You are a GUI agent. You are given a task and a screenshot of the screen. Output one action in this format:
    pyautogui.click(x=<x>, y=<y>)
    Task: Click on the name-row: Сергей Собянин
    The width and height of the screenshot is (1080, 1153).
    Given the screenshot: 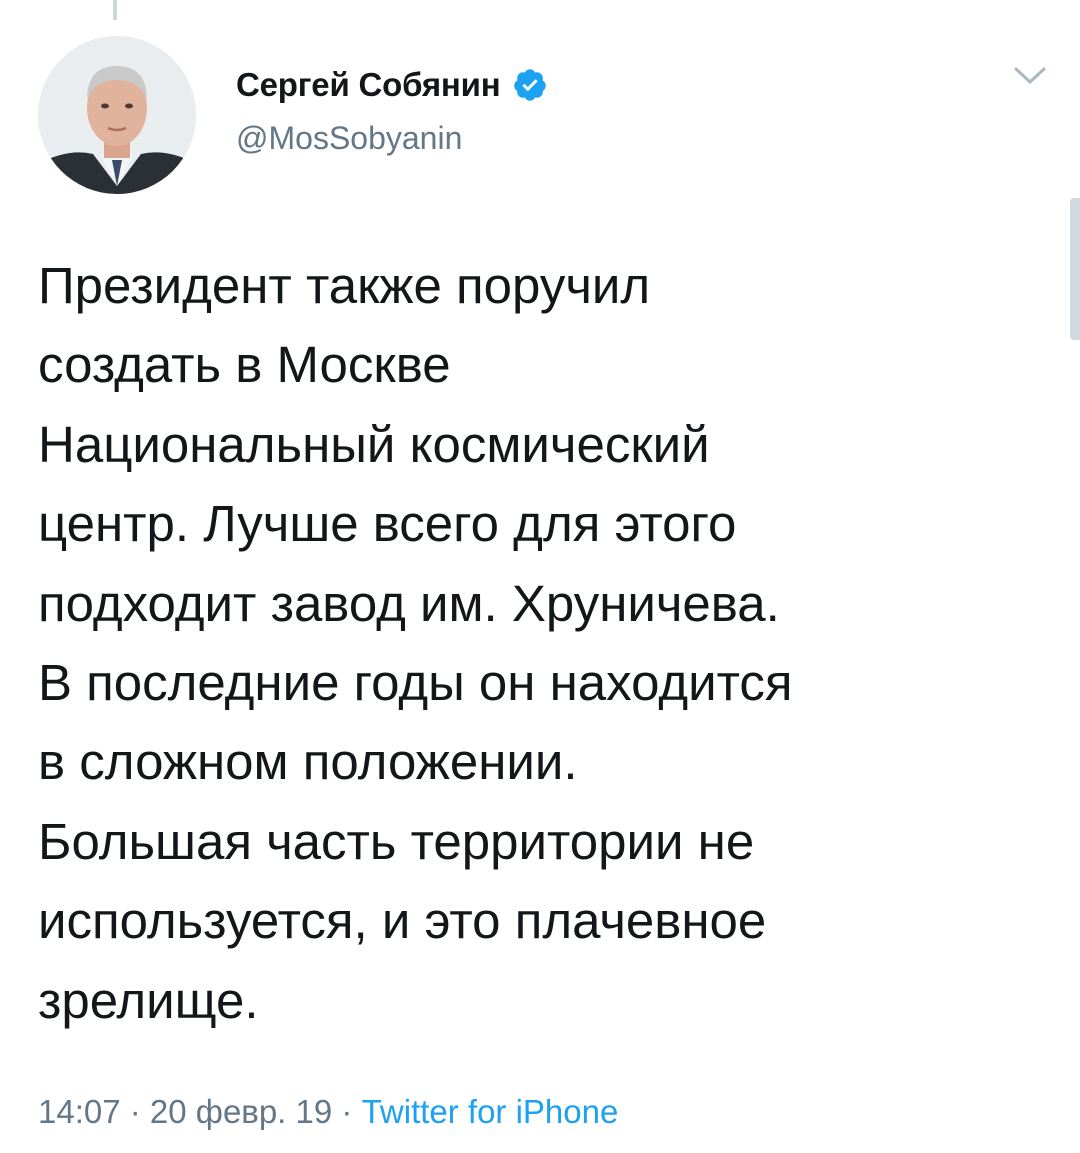 What is the action you would take?
    pyautogui.click(x=392, y=85)
    